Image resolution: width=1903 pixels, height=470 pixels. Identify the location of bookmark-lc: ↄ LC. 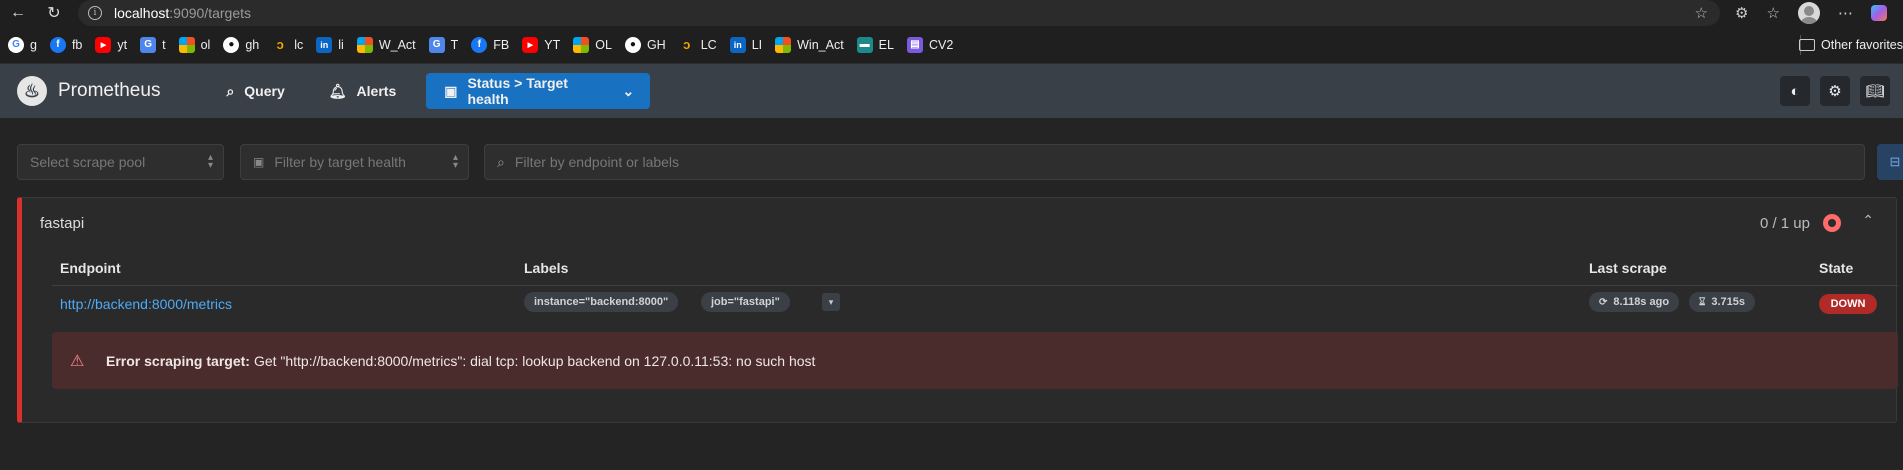
(698, 45).